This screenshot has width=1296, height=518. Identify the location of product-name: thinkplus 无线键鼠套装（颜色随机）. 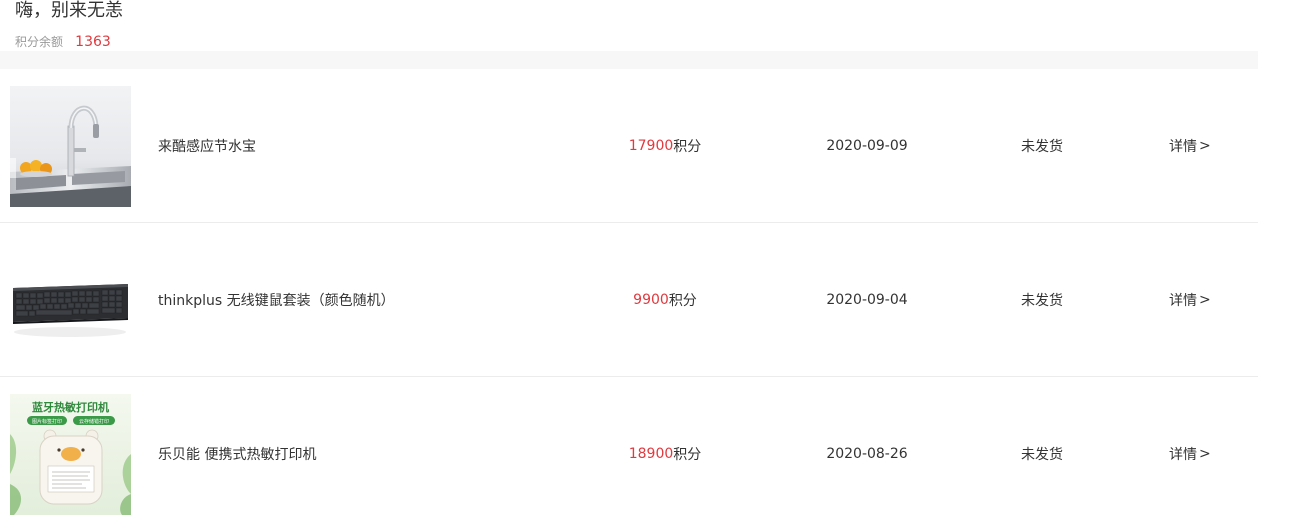
(368, 300).